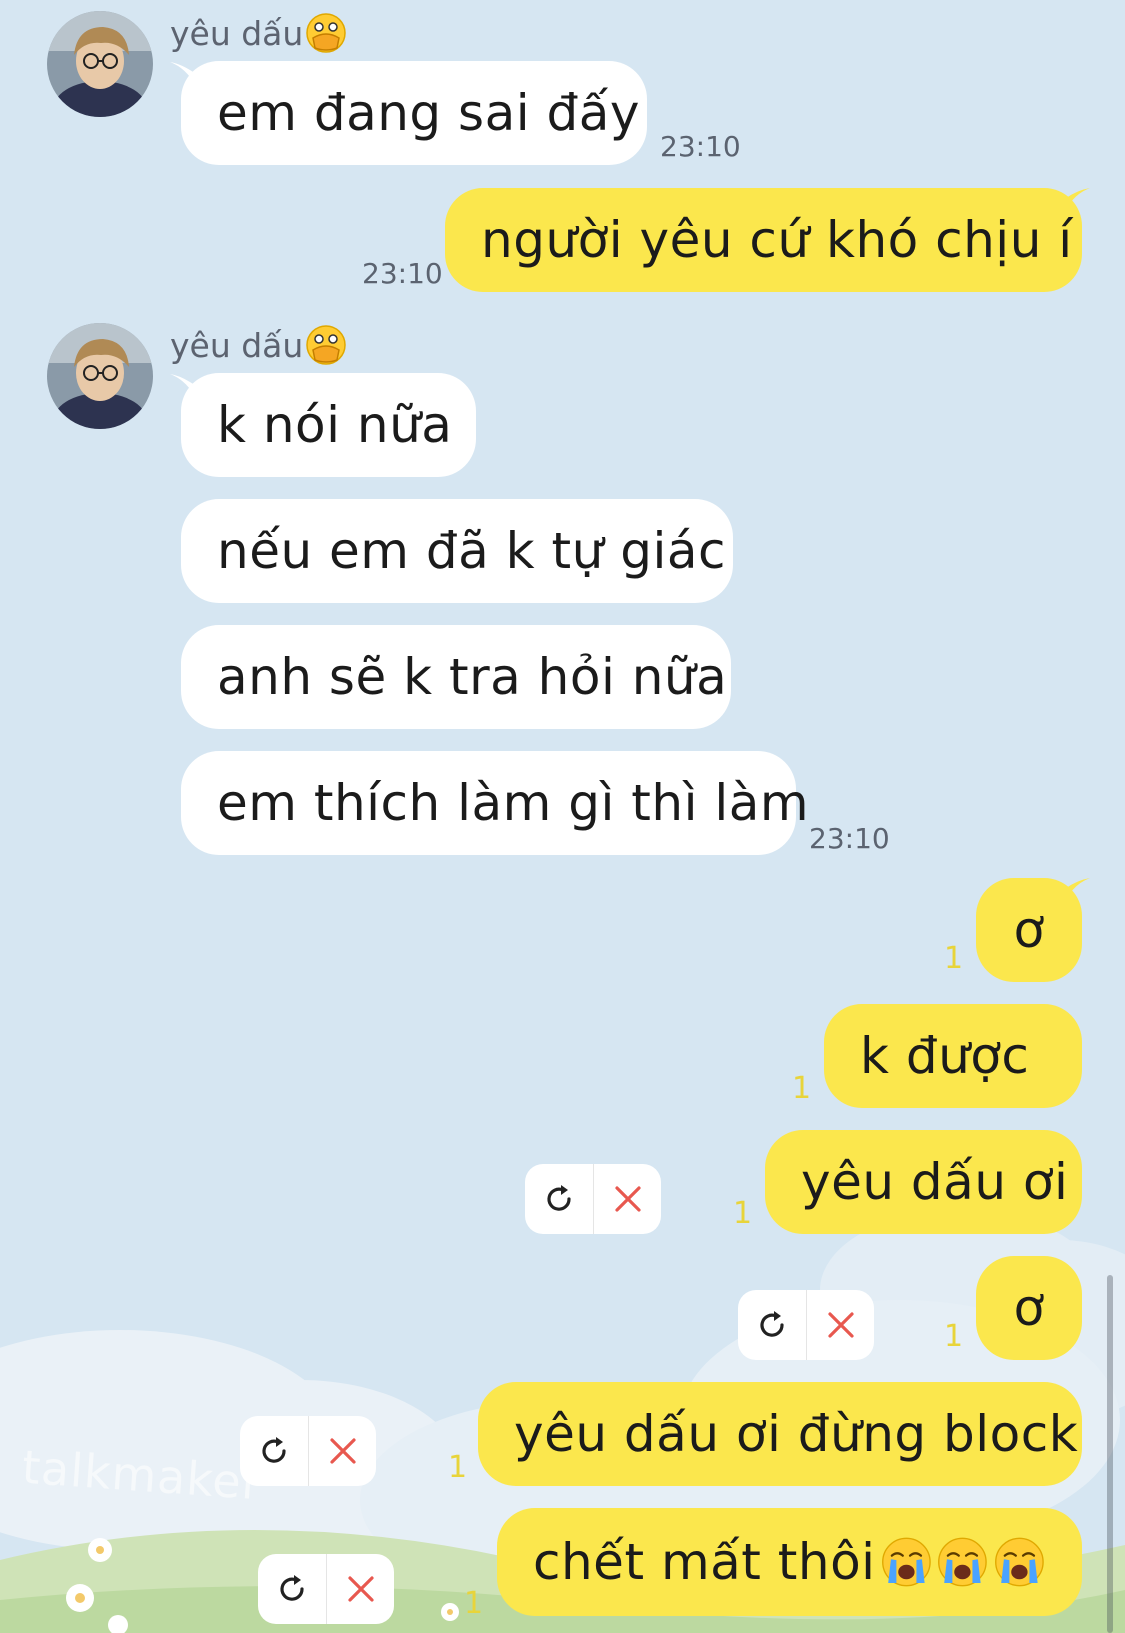 The height and width of the screenshot is (1633, 1125). What do you see at coordinates (429, 113) in the screenshot?
I see `message-text: em đang sai đấy` at bounding box center [429, 113].